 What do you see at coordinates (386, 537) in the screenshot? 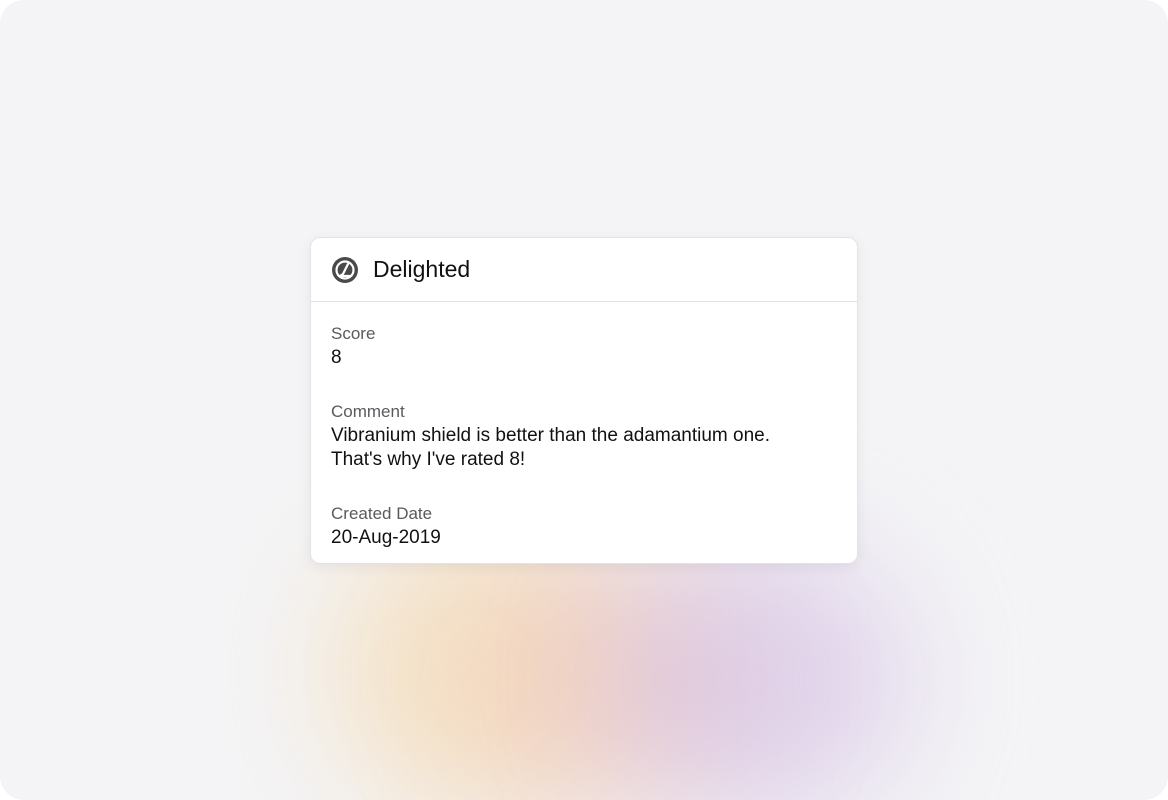
I see `created-date-value: 20-Aug-2019` at bounding box center [386, 537].